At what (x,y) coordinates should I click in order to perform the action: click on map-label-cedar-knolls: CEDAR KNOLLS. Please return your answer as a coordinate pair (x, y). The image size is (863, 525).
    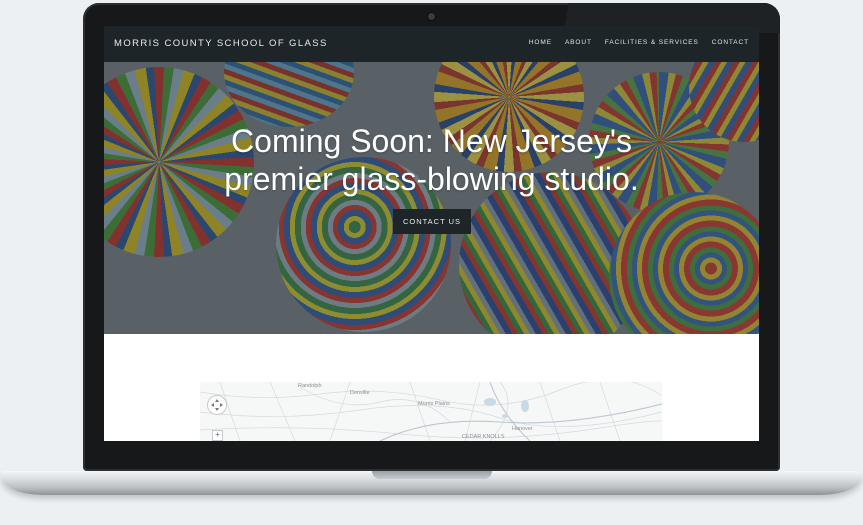
    Looking at the image, I should click on (483, 437).